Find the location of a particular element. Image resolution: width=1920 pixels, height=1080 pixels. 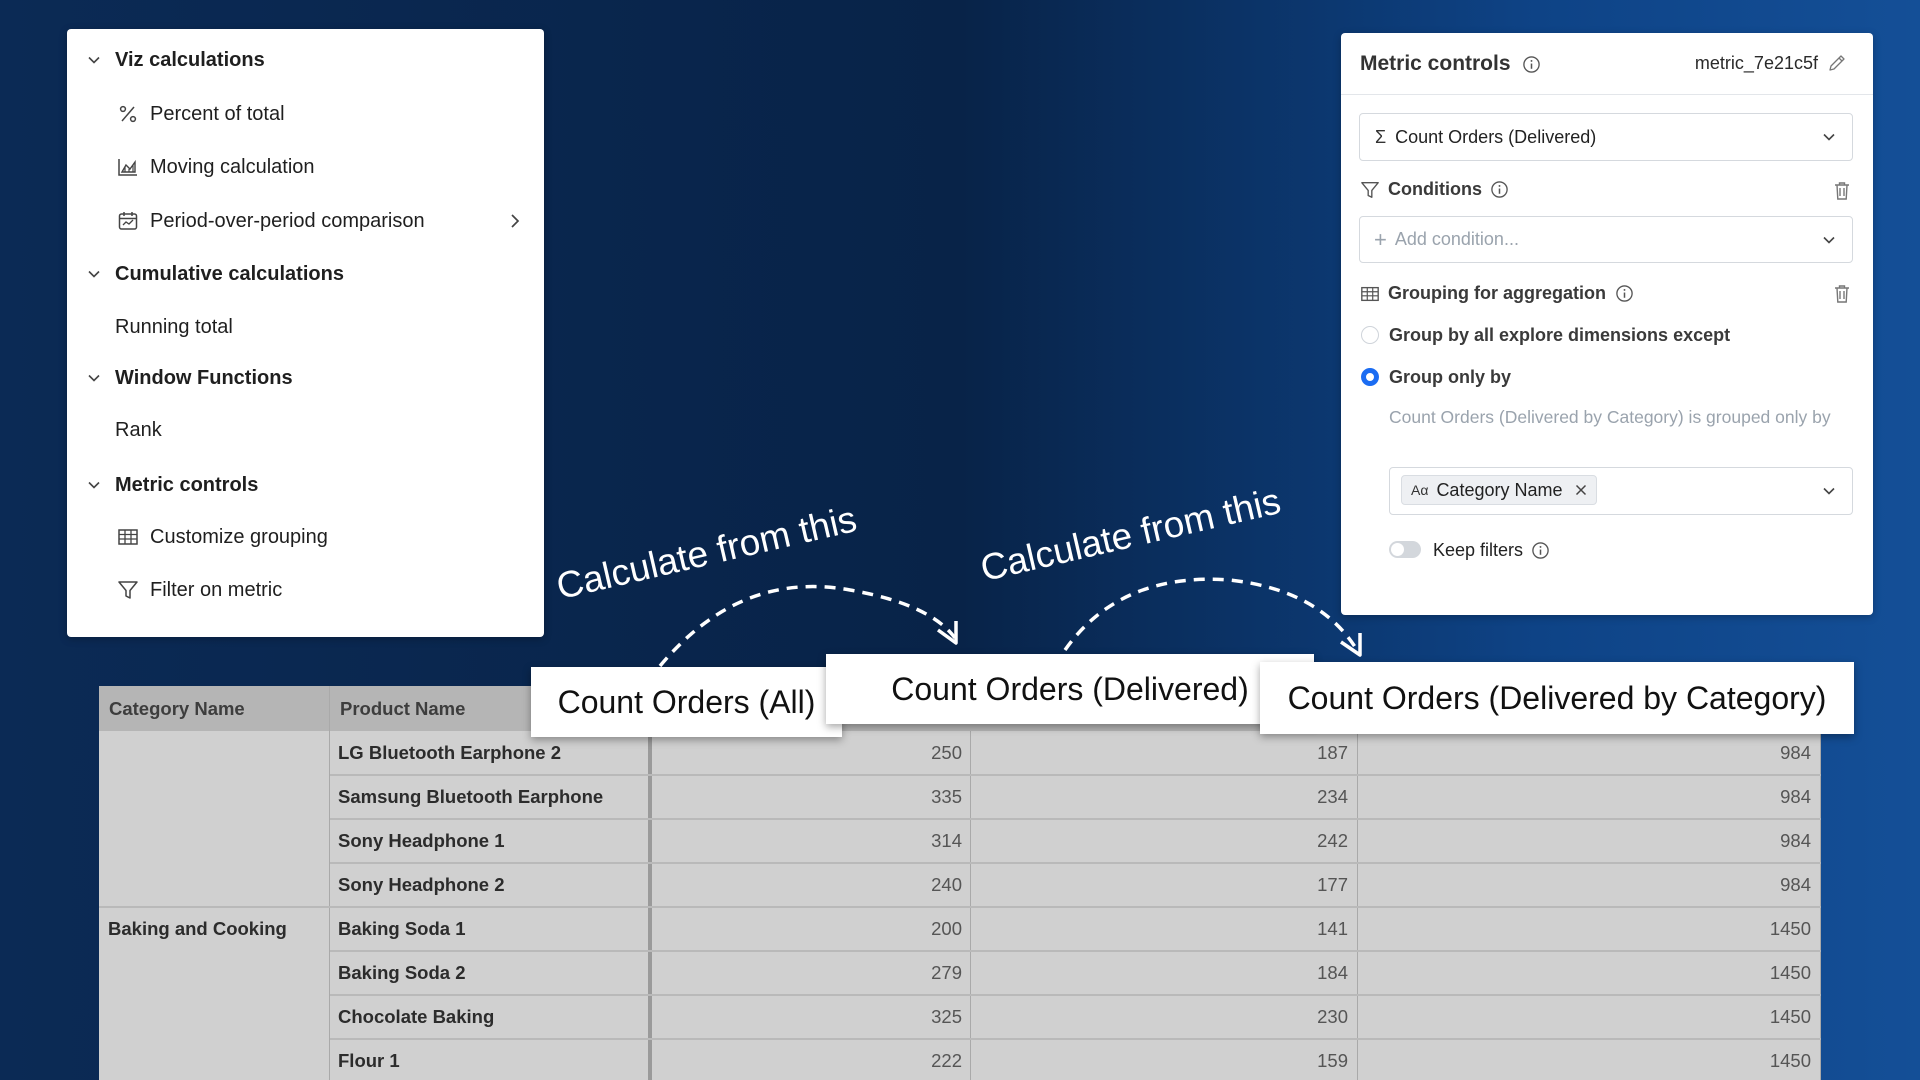

dimension-chip: Aα Category Name is located at coordinates (1499, 490).